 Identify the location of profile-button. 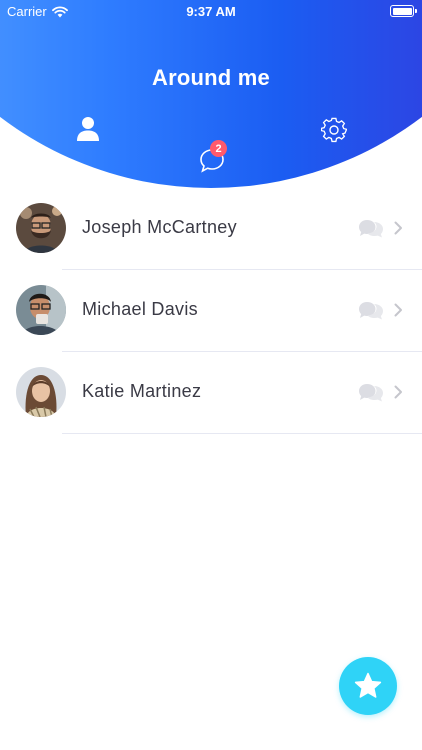
(88, 129).